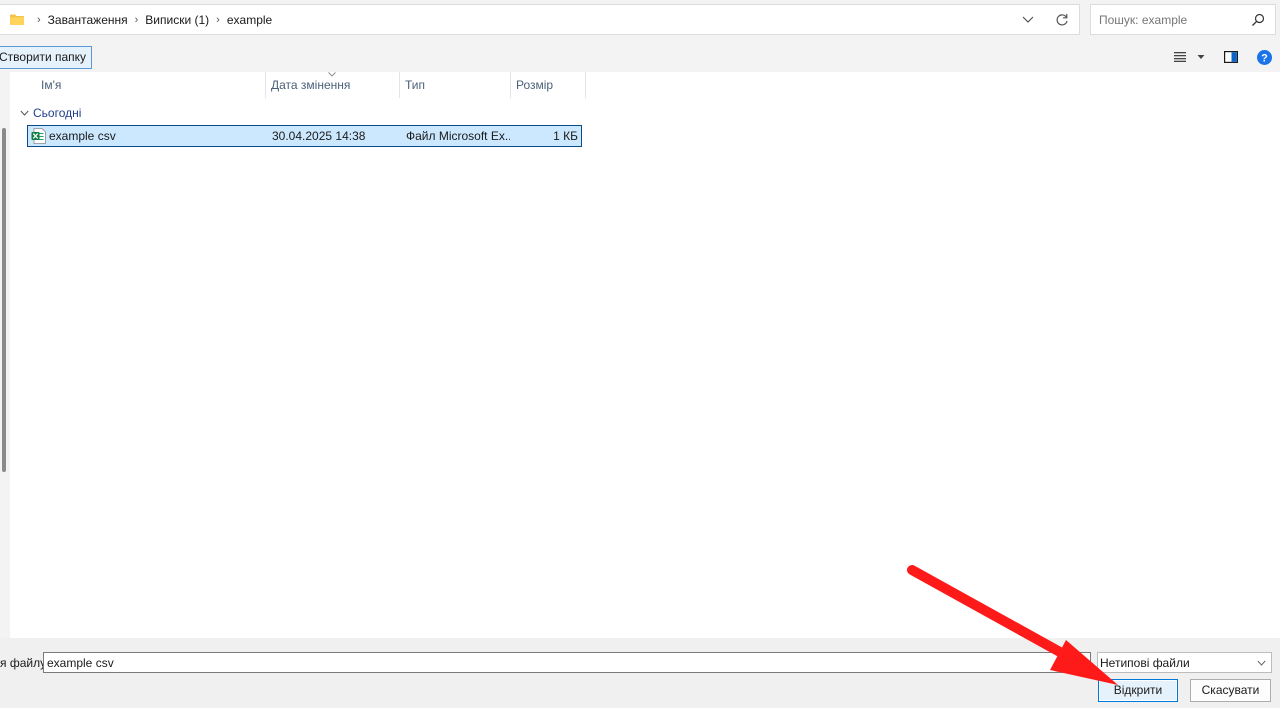 The width and height of the screenshot is (1280, 708). Describe the element at coordinates (540, 19) in the screenshot. I see `address-bar: › Завантаження › Виписки (1) › example` at that location.